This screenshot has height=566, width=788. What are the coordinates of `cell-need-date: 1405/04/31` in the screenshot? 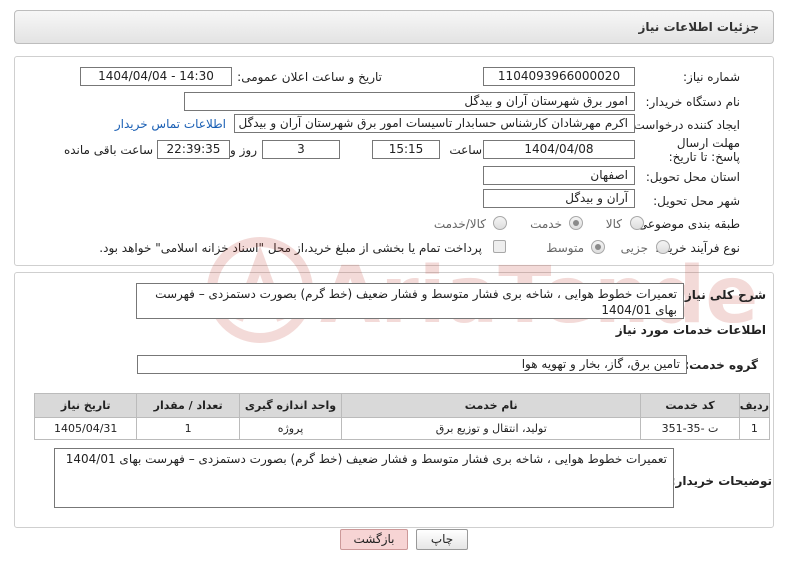 It's located at (85, 428).